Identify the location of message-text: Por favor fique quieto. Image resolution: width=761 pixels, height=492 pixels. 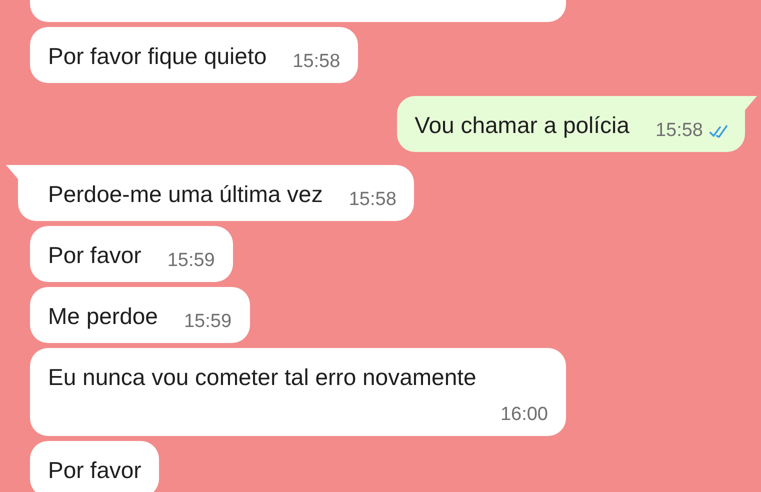
(157, 56).